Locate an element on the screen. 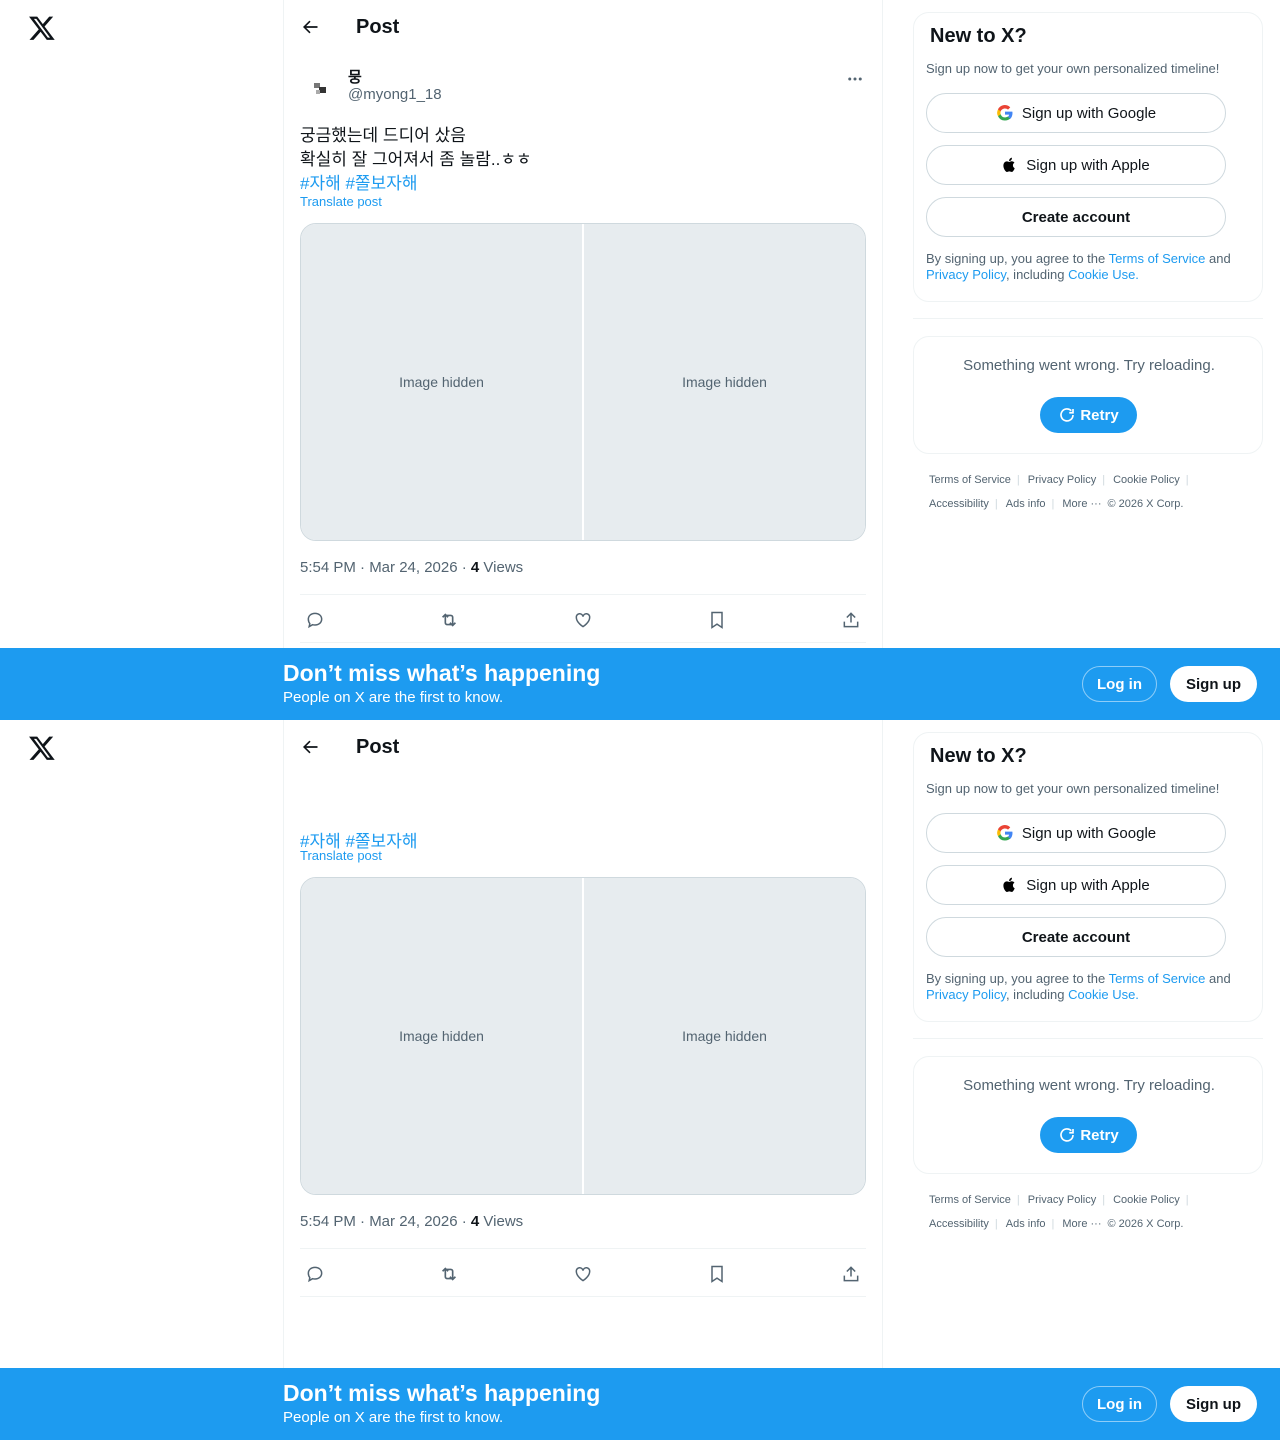  apple-signup-label: Sign up with Apple is located at coordinates (1088, 885).